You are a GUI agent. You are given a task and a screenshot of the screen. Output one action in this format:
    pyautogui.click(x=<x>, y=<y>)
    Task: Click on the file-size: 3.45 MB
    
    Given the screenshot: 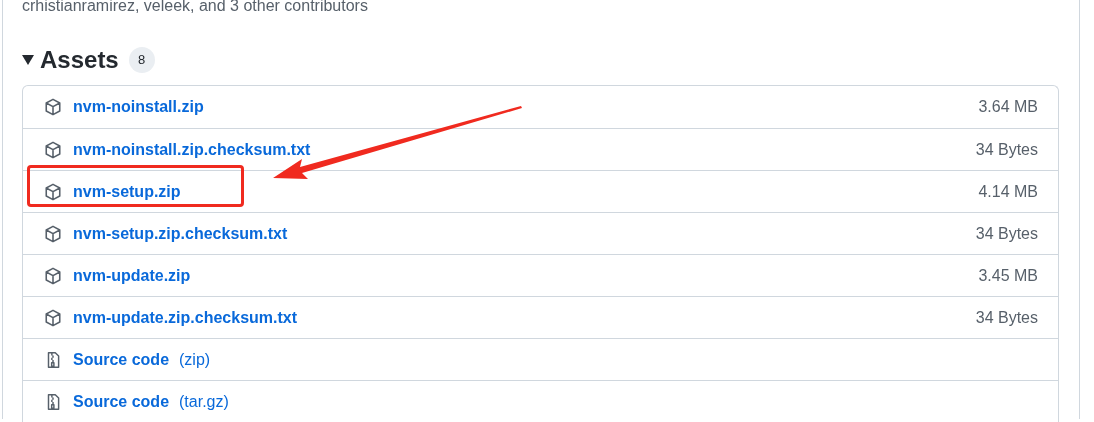 What is the action you would take?
    pyautogui.click(x=1008, y=275)
    